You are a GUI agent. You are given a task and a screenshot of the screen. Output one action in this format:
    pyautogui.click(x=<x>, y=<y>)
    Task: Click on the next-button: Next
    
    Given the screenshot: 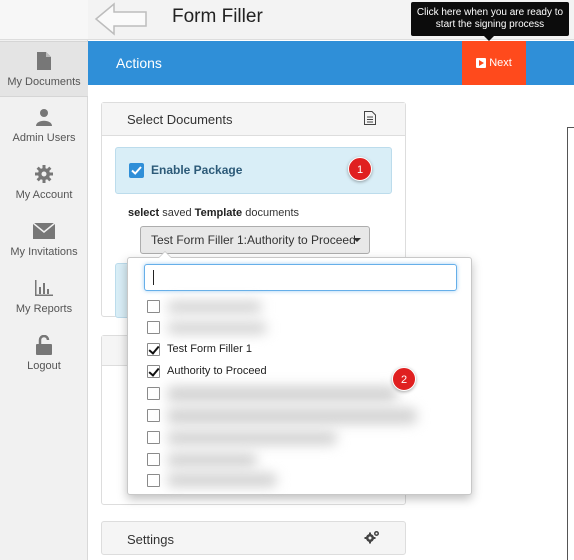 What is the action you would take?
    pyautogui.click(x=494, y=63)
    